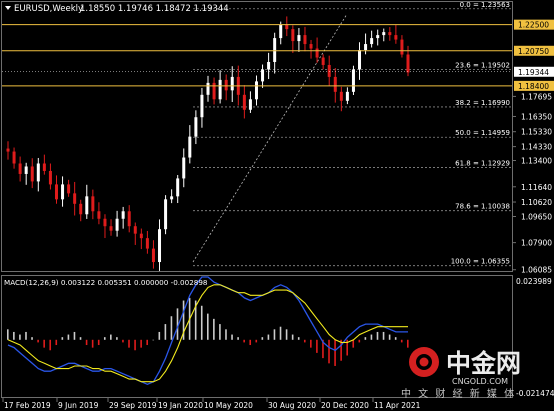 The width and height of the screenshot is (554, 411). Describe the element at coordinates (27, 405) in the screenshot. I see `time-label: 17 Feb 2019` at that location.